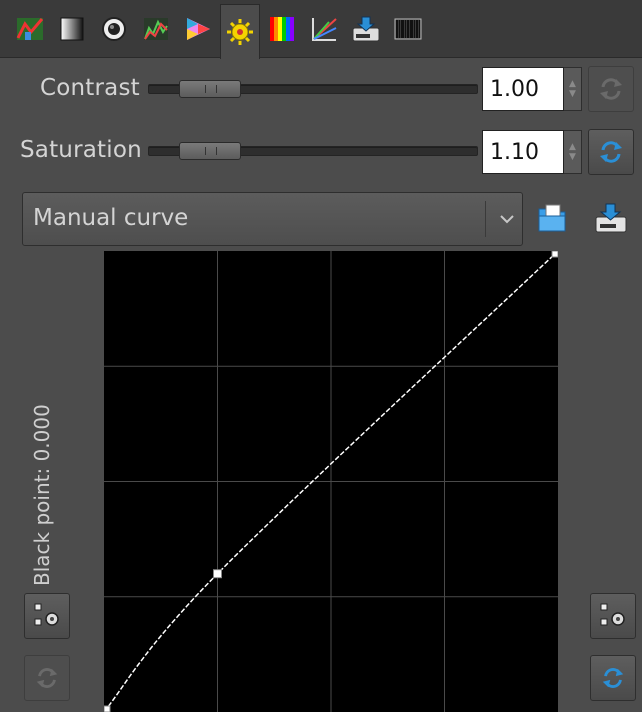 This screenshot has width=642, height=712. I want to click on barcode-icon, so click(408, 29).